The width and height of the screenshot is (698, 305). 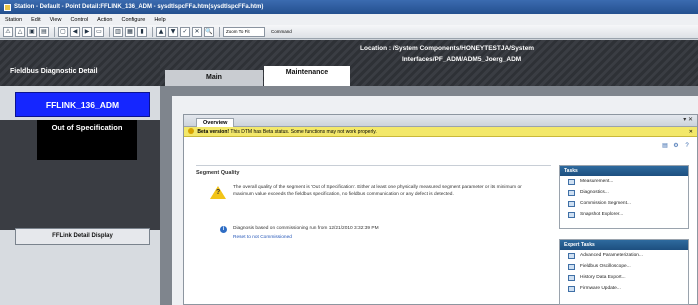 What do you see at coordinates (624, 171) in the screenshot?
I see `tasks-title: Tasks` at bounding box center [624, 171].